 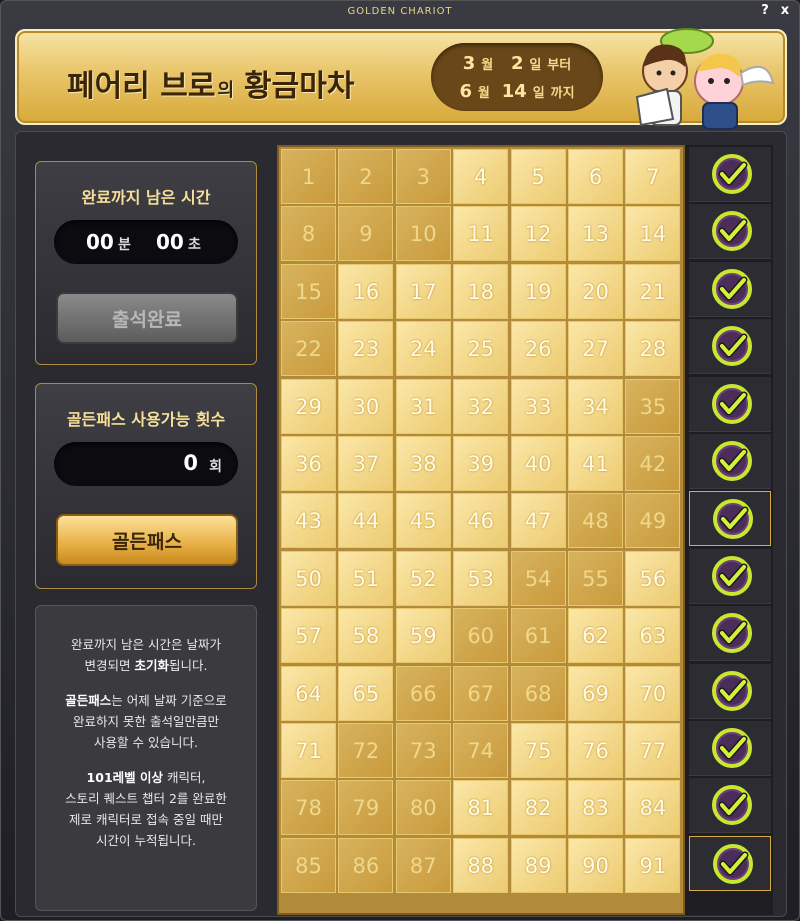 I want to click on calendar-day-cell: 71, so click(x=308, y=750).